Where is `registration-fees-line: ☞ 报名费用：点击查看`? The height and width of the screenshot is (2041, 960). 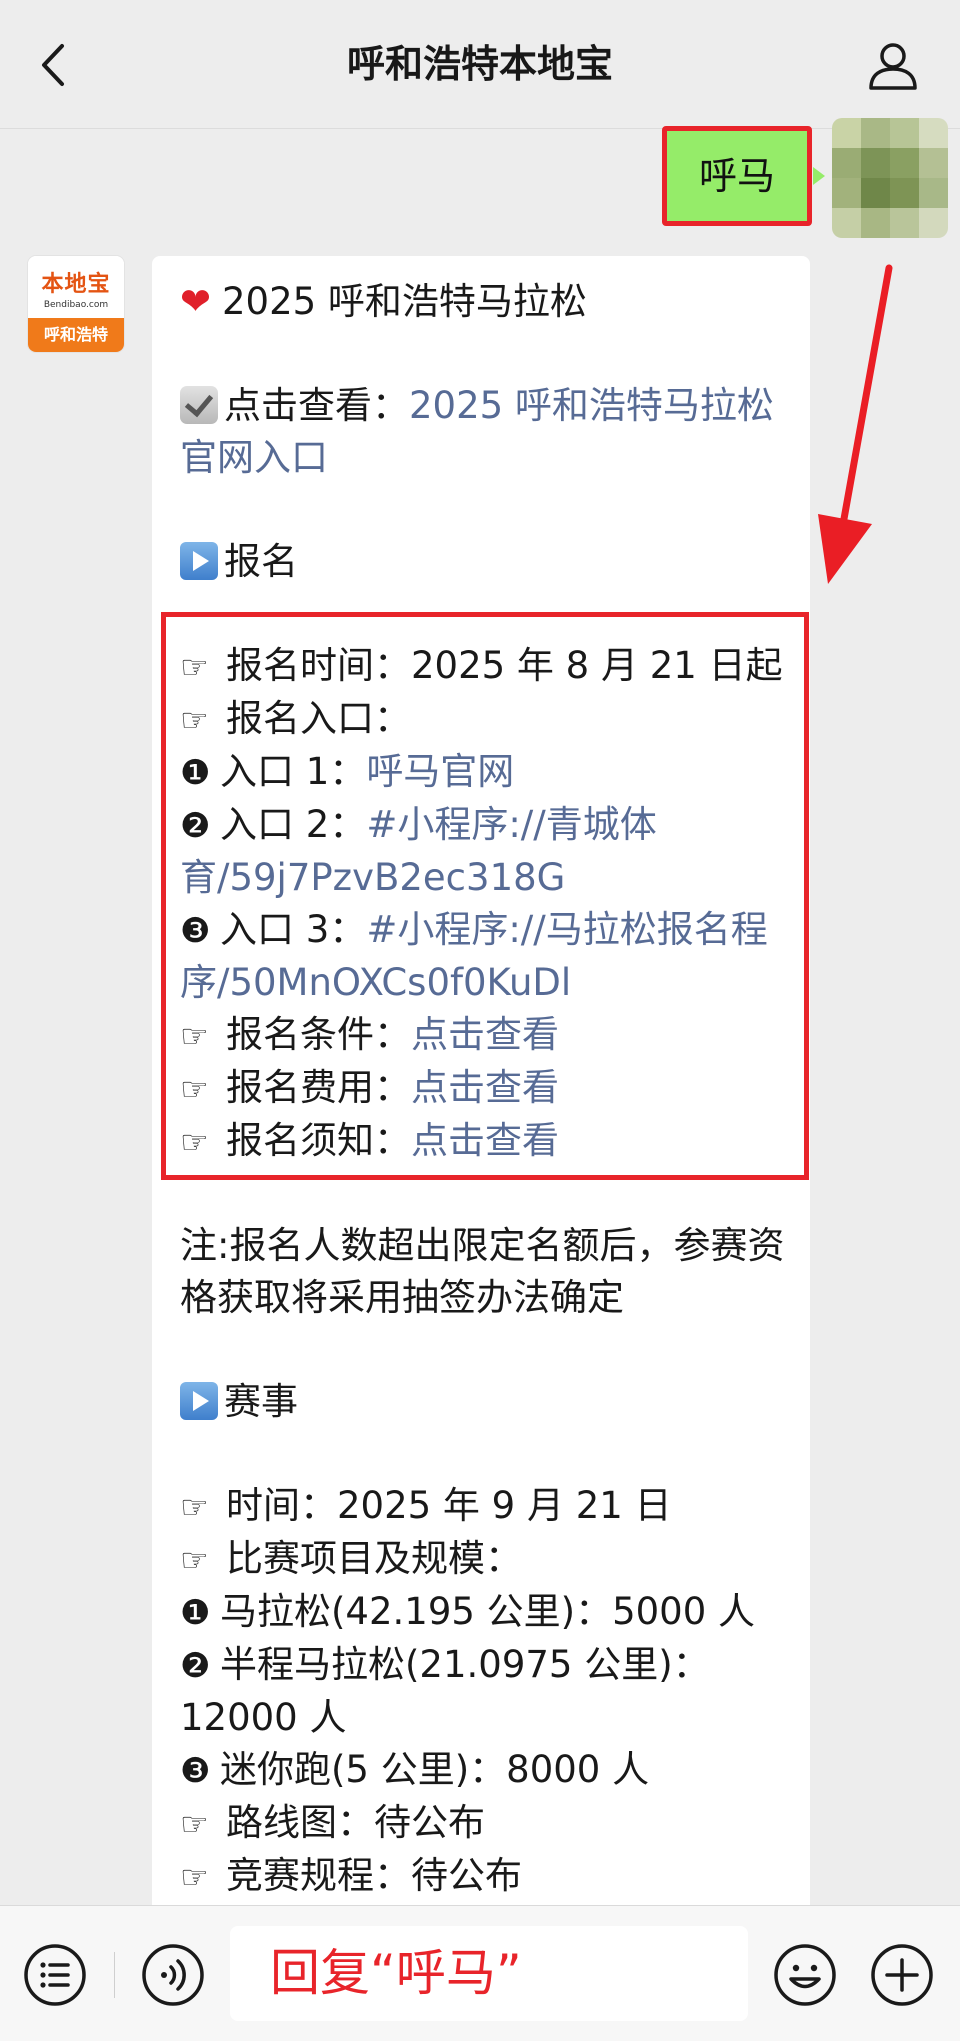 registration-fees-line: ☞ 报名费用：点击查看 is located at coordinates (486, 1088).